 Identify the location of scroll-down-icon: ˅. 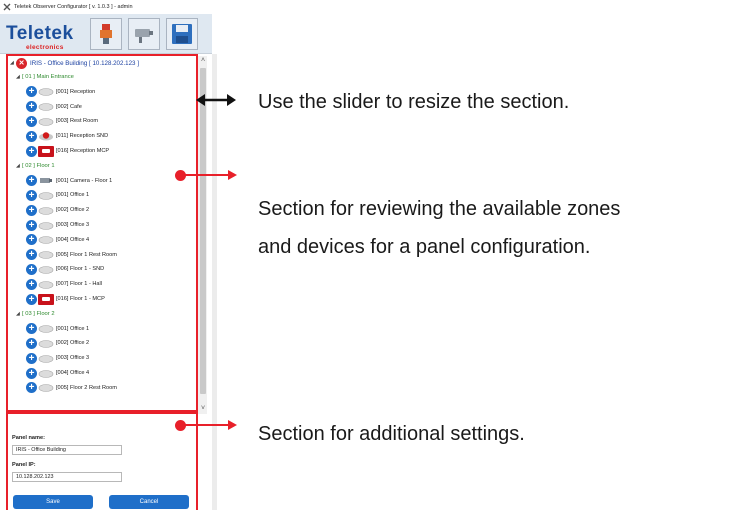
(203, 409).